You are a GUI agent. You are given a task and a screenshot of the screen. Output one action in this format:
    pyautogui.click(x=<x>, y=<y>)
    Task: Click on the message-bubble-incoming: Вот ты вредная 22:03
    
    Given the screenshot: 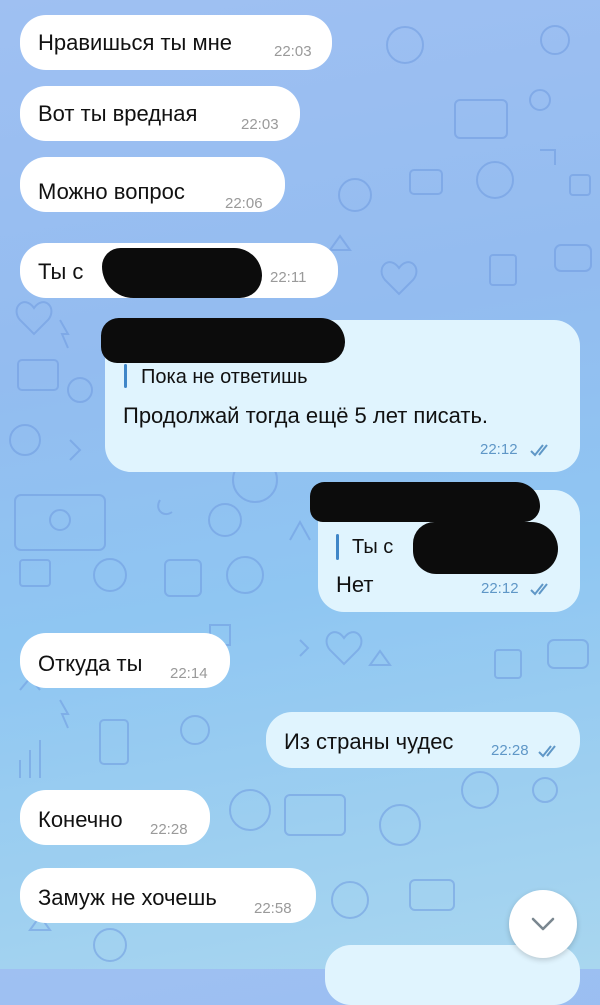 What is the action you would take?
    pyautogui.click(x=160, y=113)
    